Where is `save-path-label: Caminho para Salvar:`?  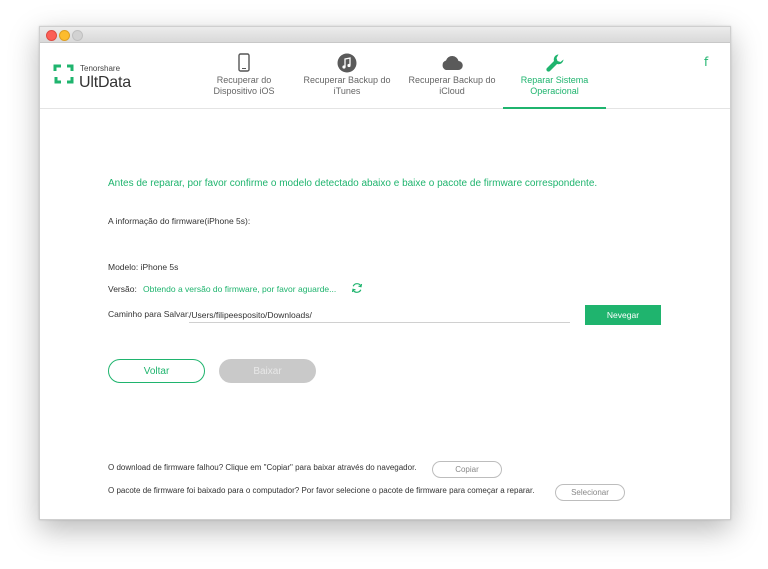
save-path-label: Caminho para Salvar: is located at coordinates (149, 314).